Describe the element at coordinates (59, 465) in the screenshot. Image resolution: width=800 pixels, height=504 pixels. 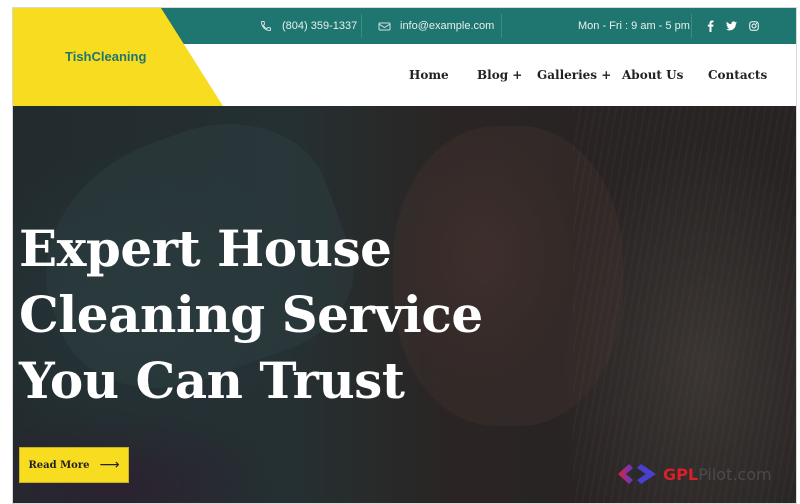
I see `read-more-label: Read More` at that location.